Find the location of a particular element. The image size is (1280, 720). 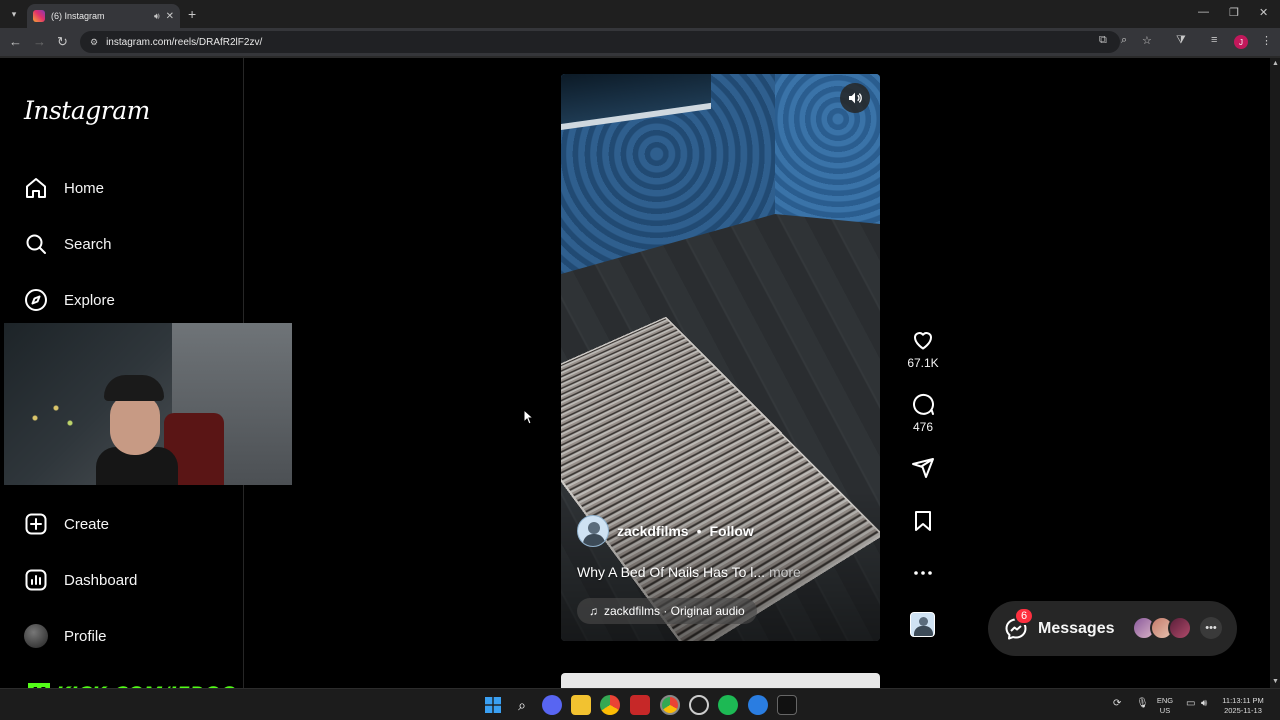

reel-audio-avatar is located at coordinates (922, 624).